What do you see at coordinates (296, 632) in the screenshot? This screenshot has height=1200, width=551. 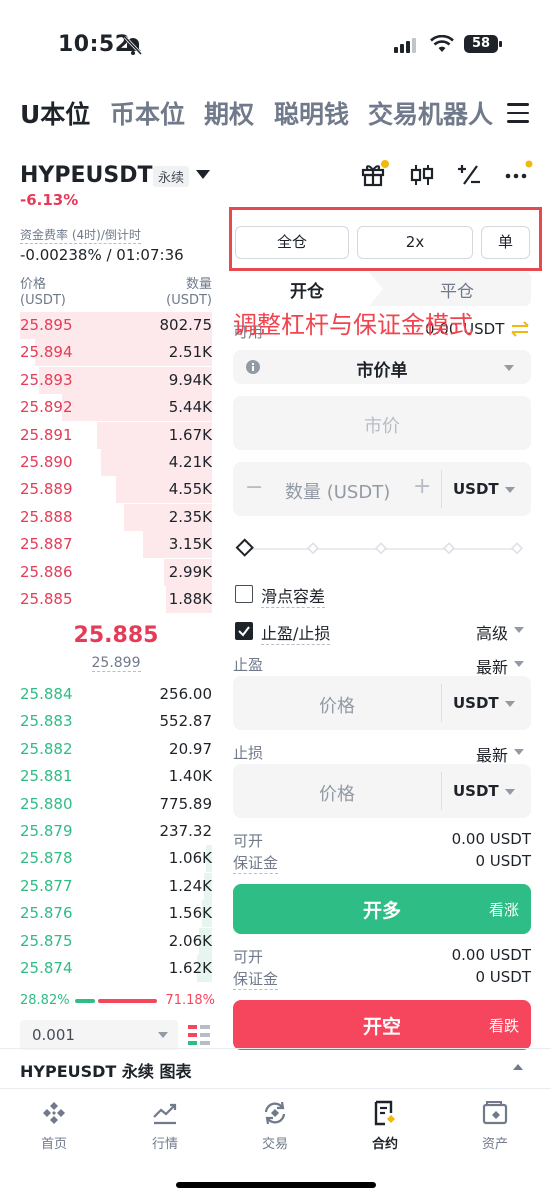 I see `tpsl-label: 止盈/止损` at bounding box center [296, 632].